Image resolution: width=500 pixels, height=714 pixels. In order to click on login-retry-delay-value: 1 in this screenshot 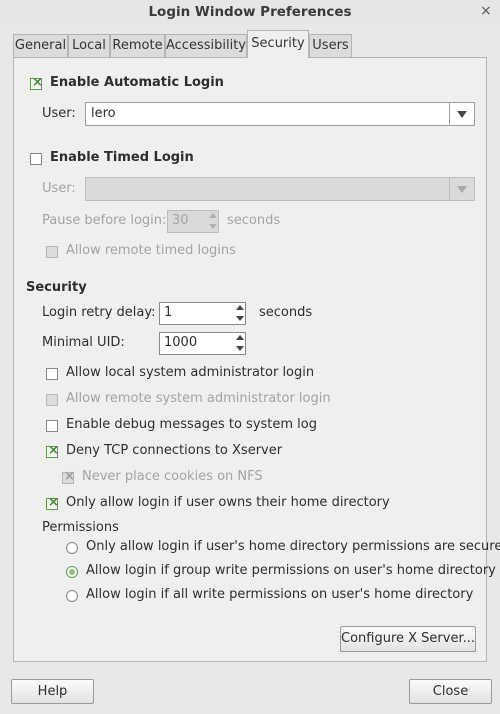, I will do `click(168, 312)`.